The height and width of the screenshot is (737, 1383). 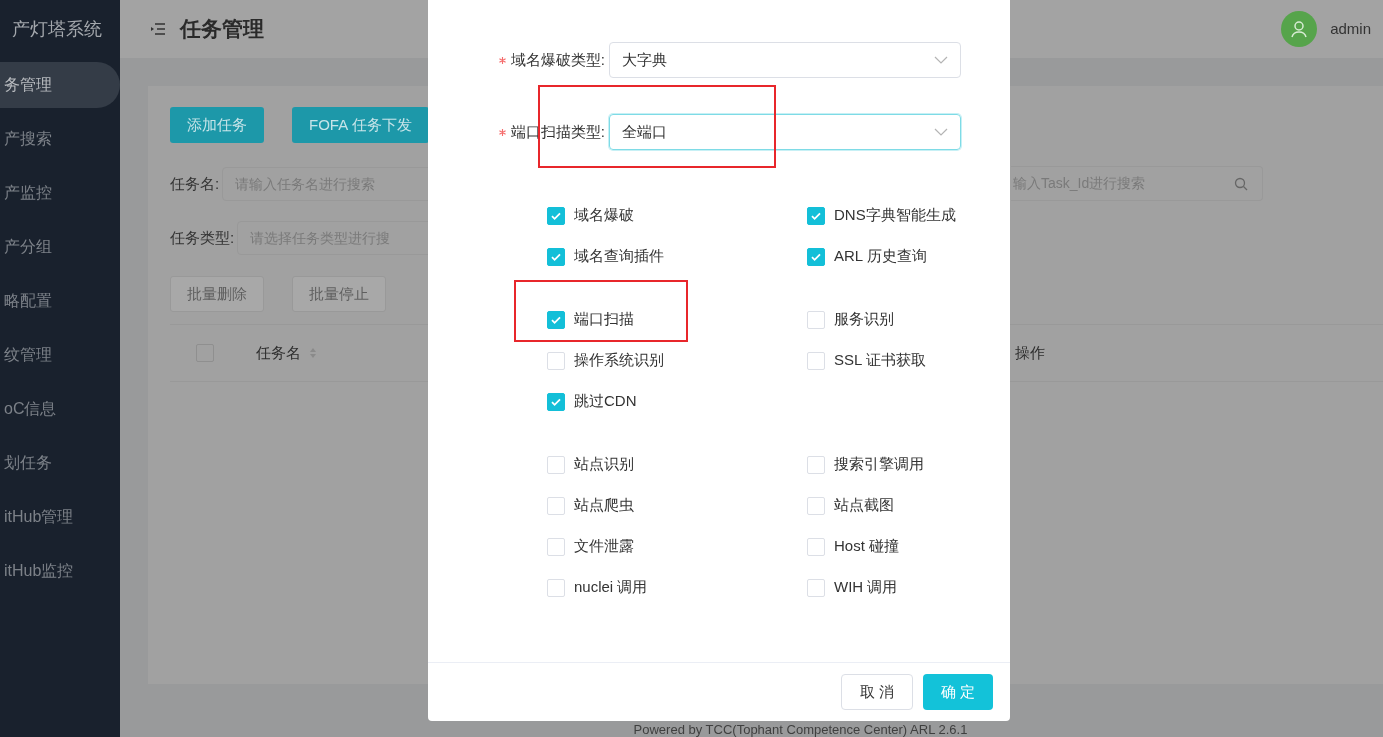 What do you see at coordinates (876, 692) in the screenshot?
I see `cancel-button: 取 消` at bounding box center [876, 692].